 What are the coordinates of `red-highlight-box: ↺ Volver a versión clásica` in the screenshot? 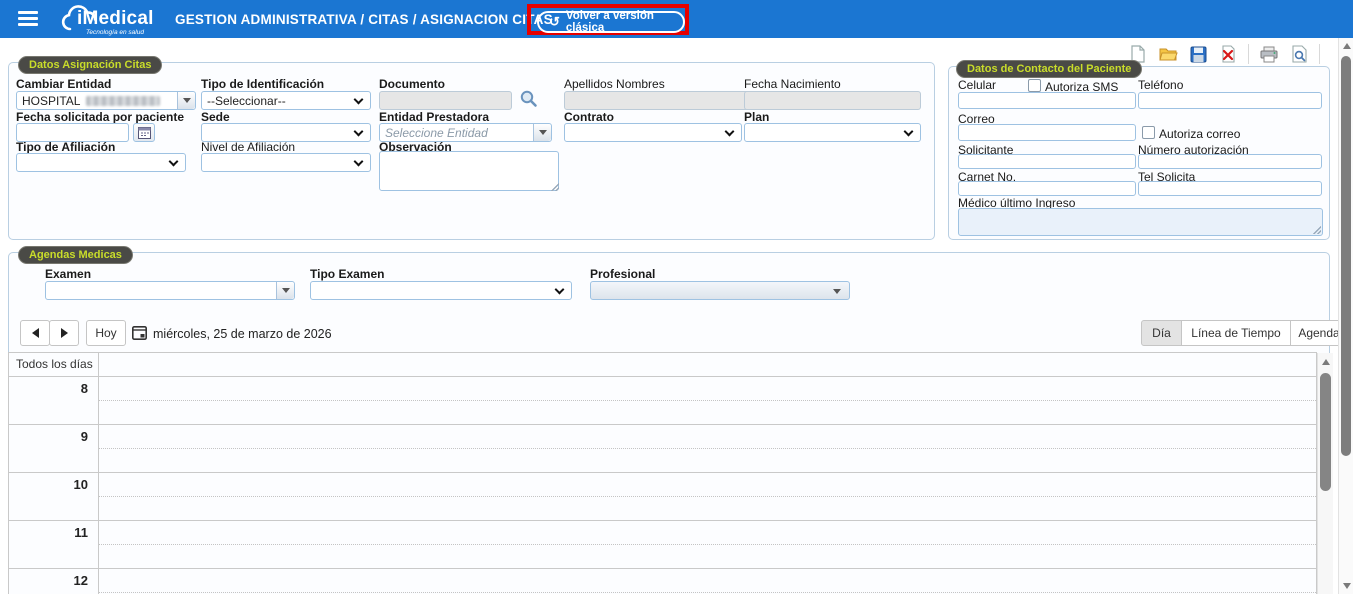 It's located at (608, 19).